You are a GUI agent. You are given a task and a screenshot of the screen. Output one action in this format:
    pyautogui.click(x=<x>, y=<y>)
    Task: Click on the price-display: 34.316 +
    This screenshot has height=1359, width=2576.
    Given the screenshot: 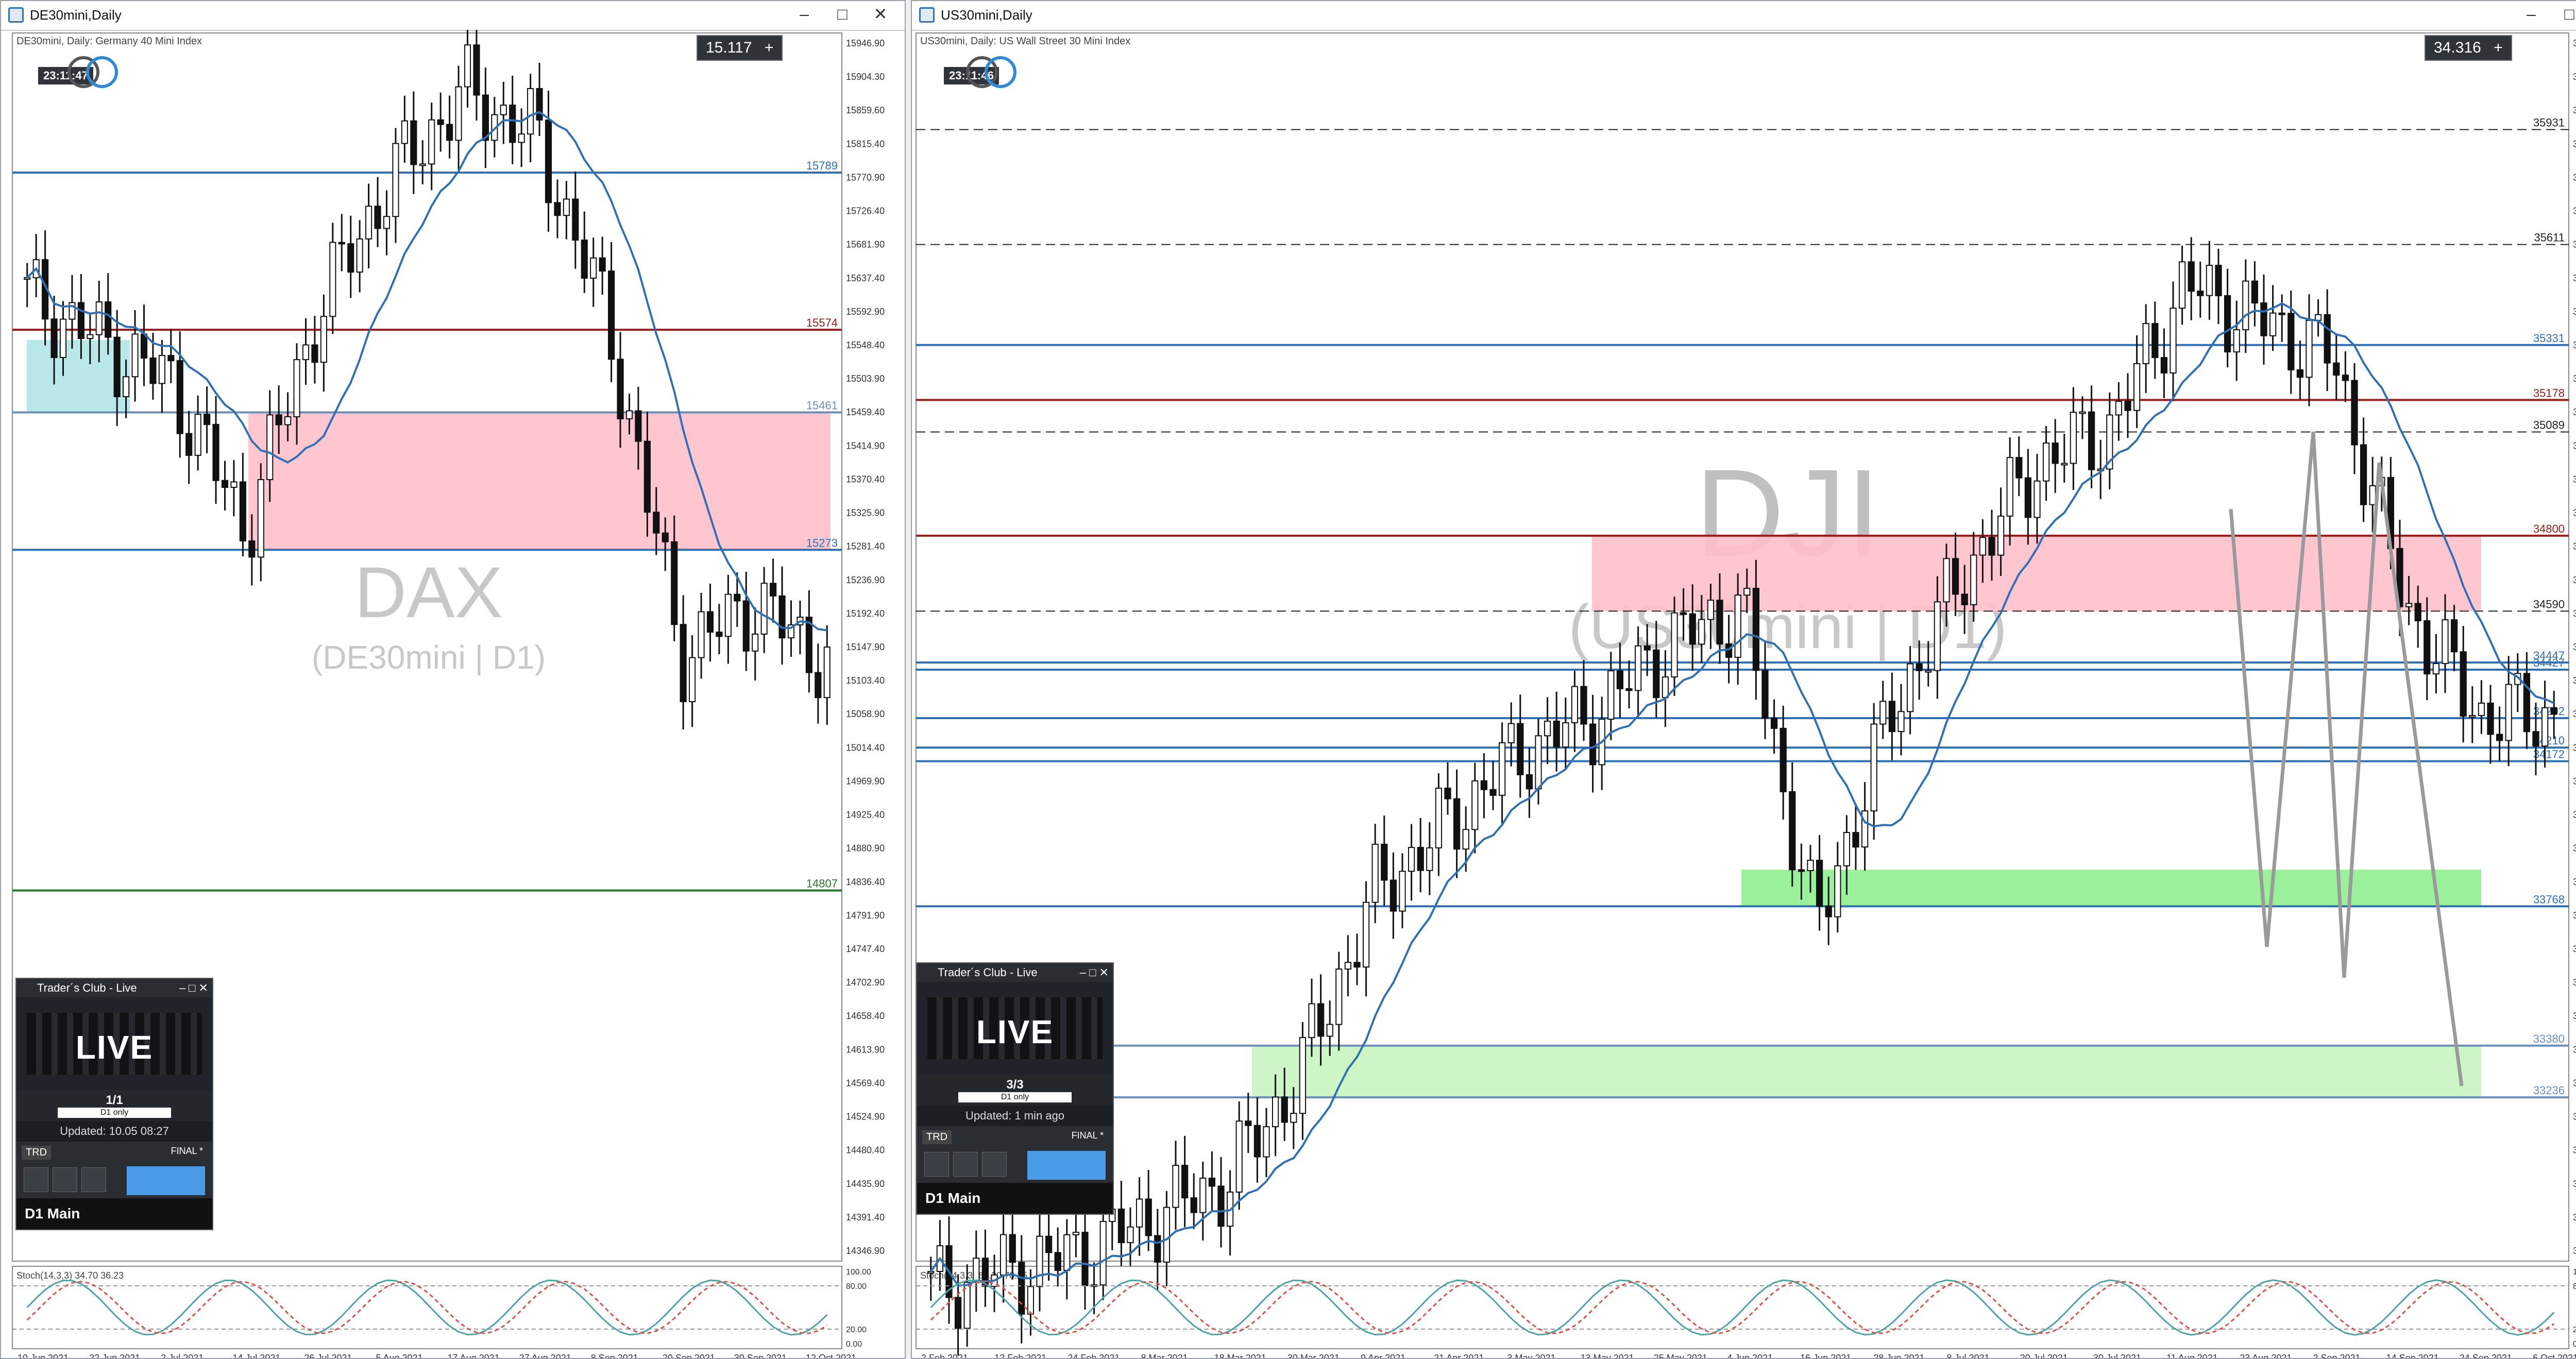 What is the action you would take?
    pyautogui.click(x=2468, y=48)
    